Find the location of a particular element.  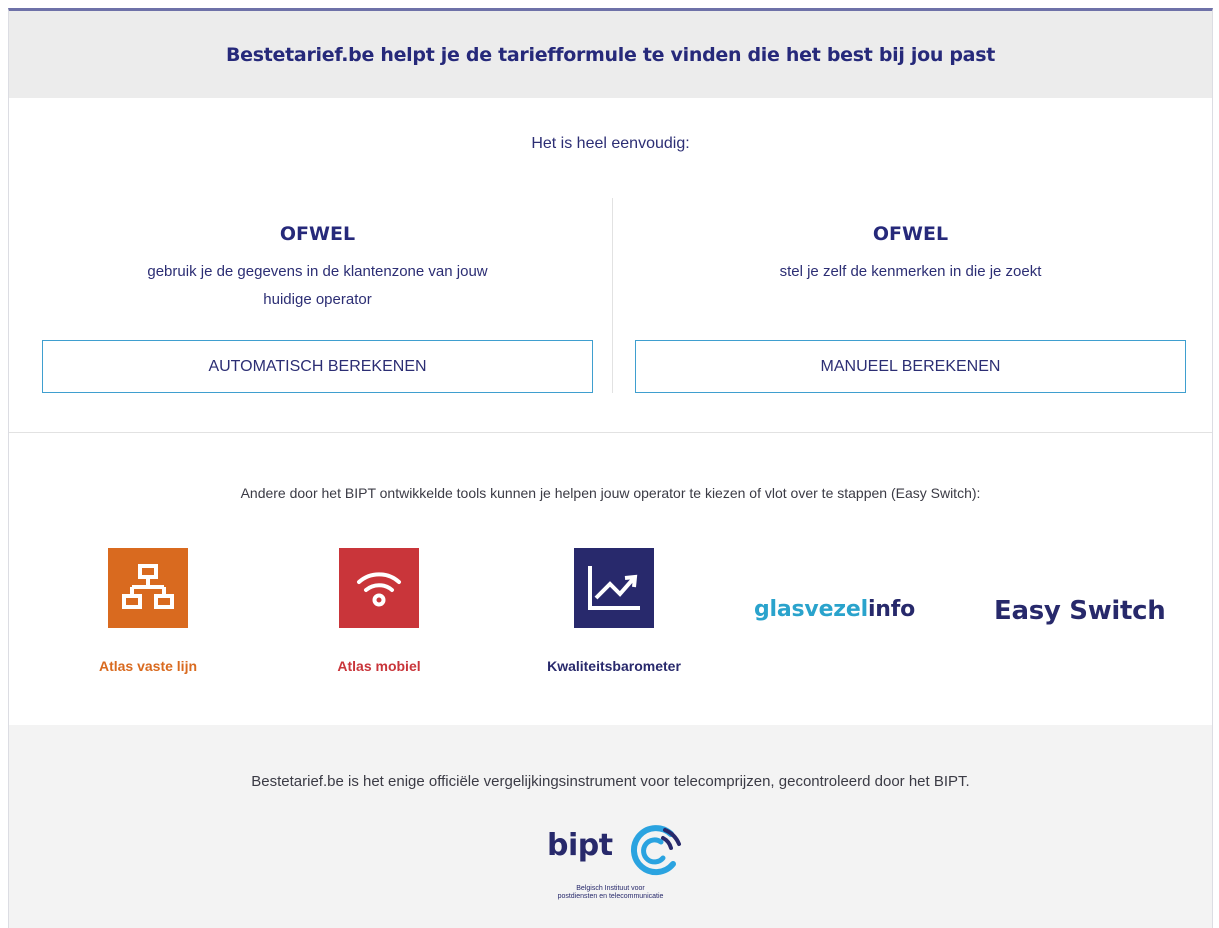

tool-label: Atlas mobiel is located at coordinates (379, 666).